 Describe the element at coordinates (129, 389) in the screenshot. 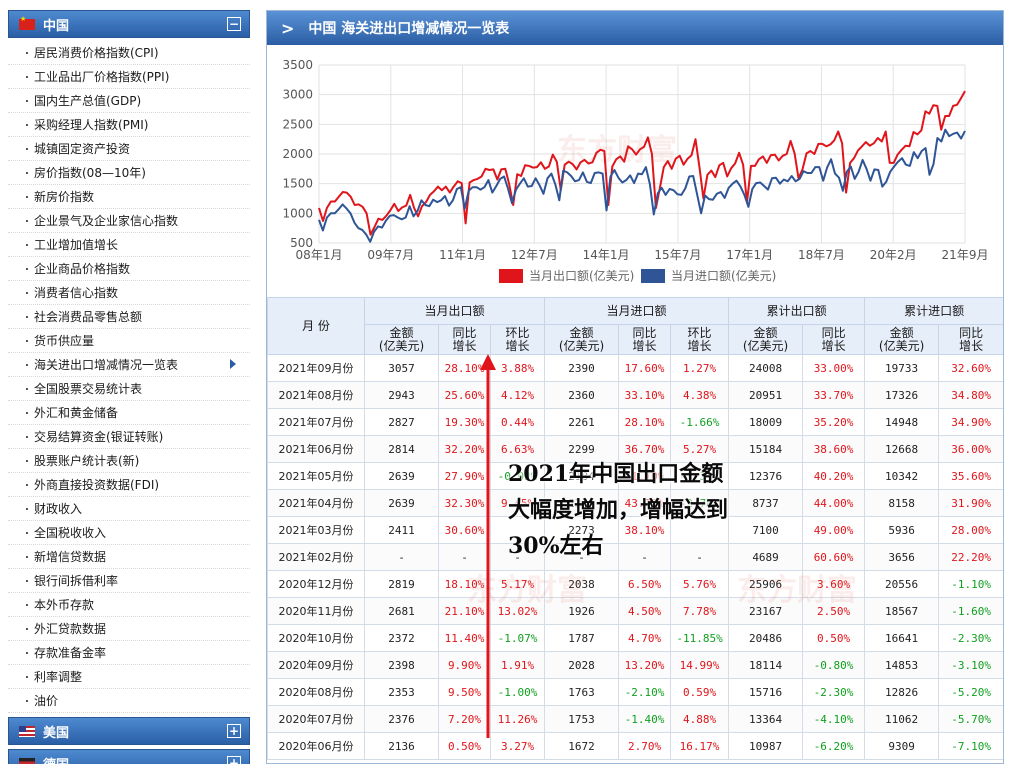

I see `sidebar-item: 全国股票交易统计表` at that location.